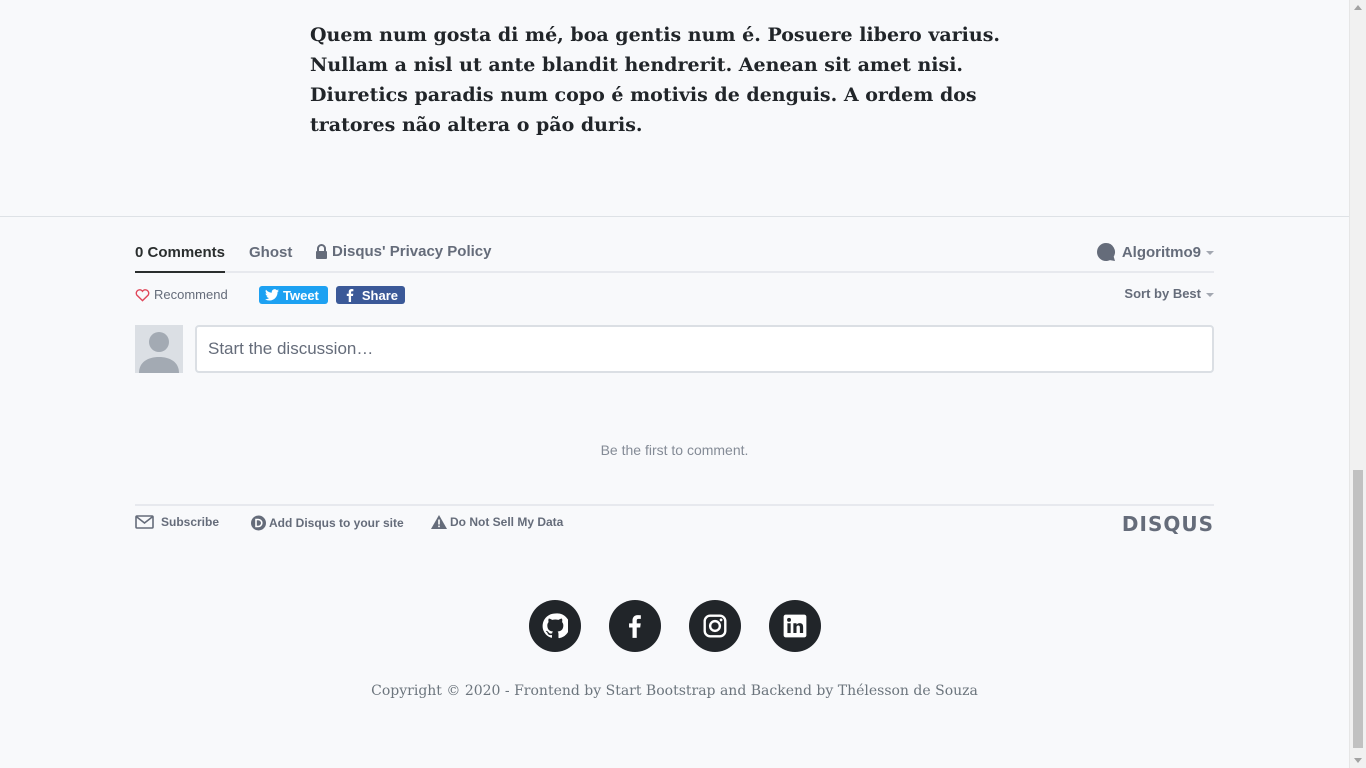 This screenshot has width=1366, height=768. What do you see at coordinates (258, 523) in the screenshot?
I see `disqus-d-icon` at bounding box center [258, 523].